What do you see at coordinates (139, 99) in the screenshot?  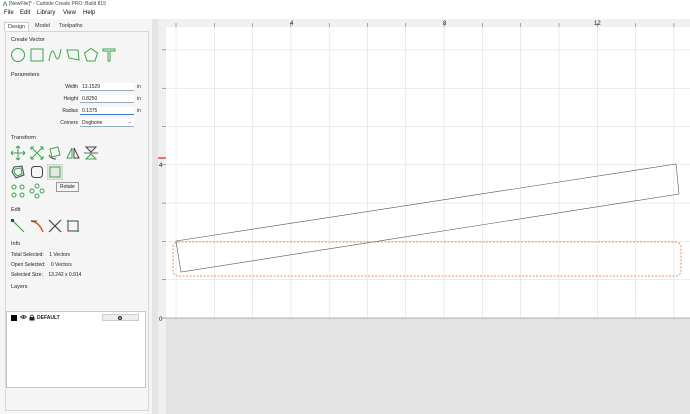 I see `height-unit: in` at bounding box center [139, 99].